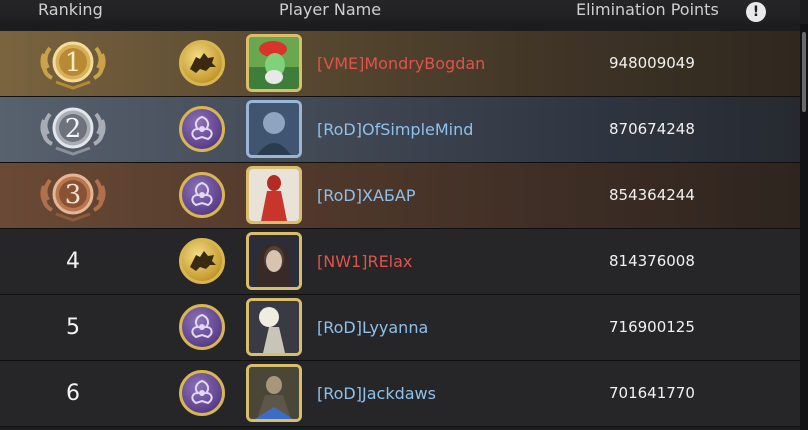 The height and width of the screenshot is (430, 808). What do you see at coordinates (804, 72) in the screenshot?
I see `scrollbar-thumb` at bounding box center [804, 72].